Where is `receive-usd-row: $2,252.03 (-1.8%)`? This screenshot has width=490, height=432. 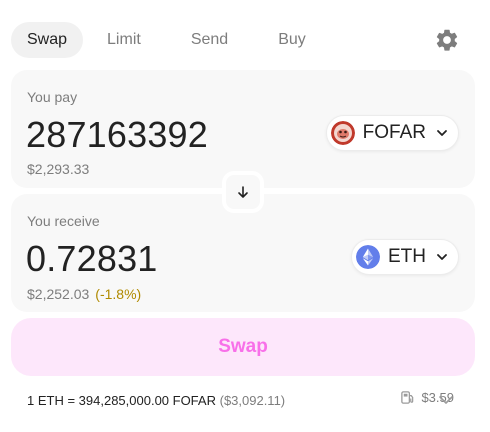
receive-usd-row: $2,252.03 (-1.8%) is located at coordinates (84, 294).